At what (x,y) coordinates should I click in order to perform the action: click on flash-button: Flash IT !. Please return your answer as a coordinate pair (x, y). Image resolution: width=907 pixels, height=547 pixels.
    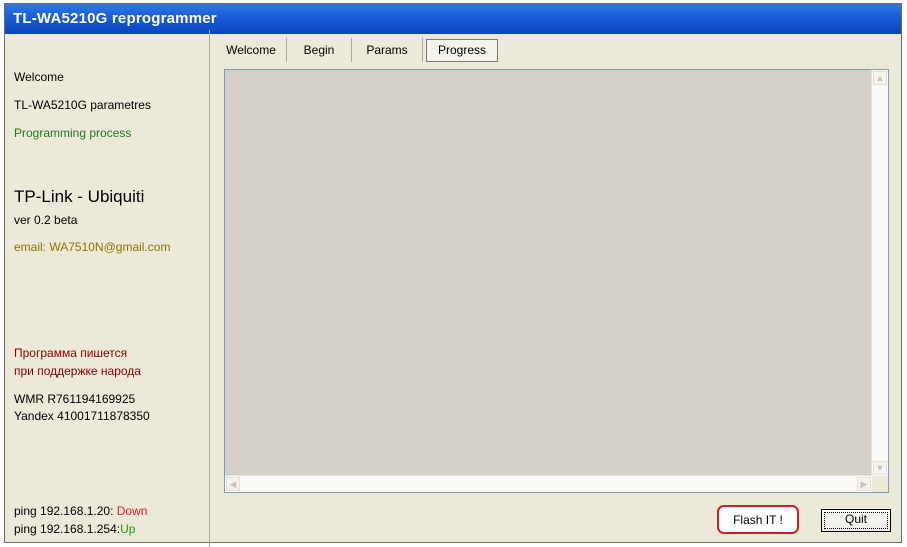
    Looking at the image, I should click on (758, 519).